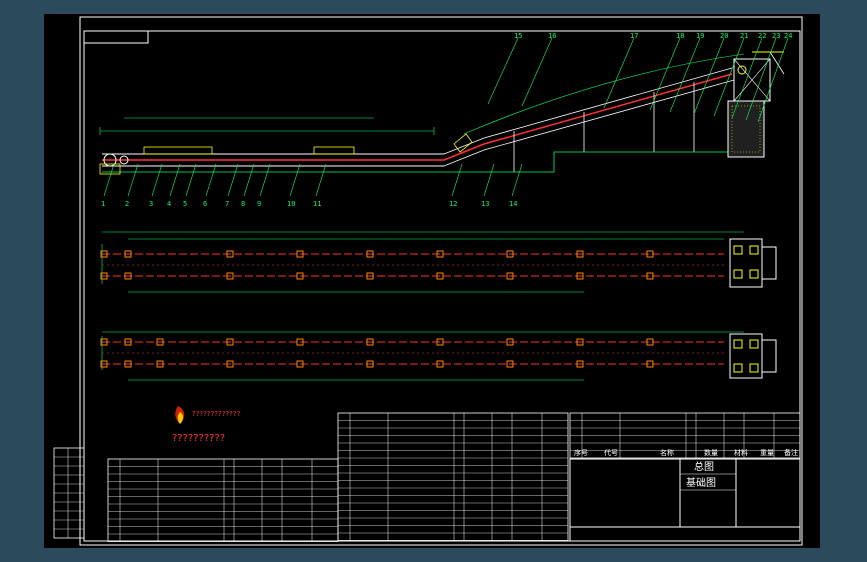 The height and width of the screenshot is (562, 867). I want to click on table-header: 名称, so click(667, 452).